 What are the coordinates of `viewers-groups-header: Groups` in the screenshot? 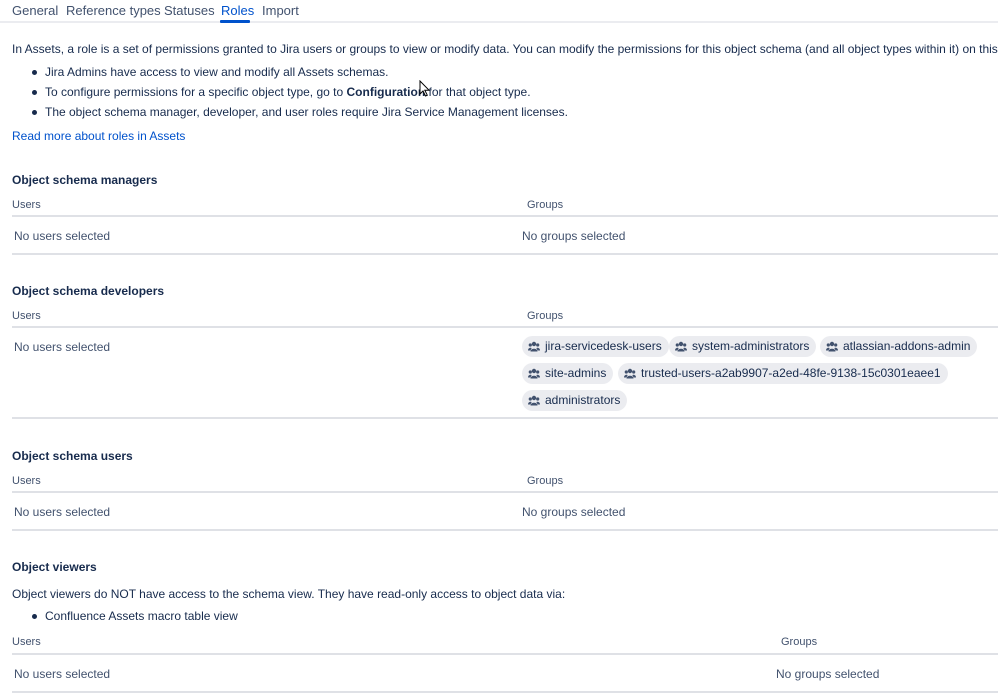 It's located at (799, 642).